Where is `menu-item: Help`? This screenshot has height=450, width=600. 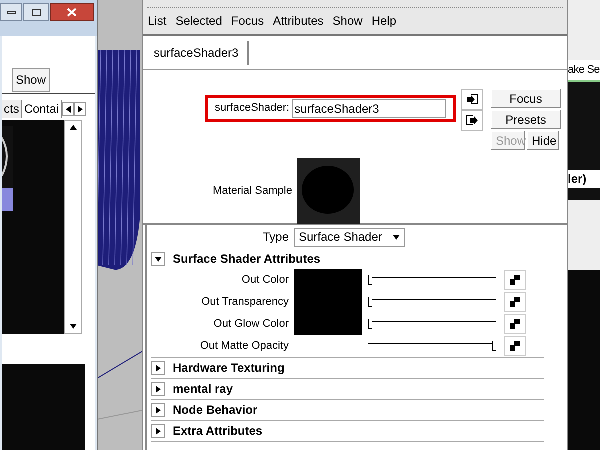
menu-item: Help is located at coordinates (384, 21).